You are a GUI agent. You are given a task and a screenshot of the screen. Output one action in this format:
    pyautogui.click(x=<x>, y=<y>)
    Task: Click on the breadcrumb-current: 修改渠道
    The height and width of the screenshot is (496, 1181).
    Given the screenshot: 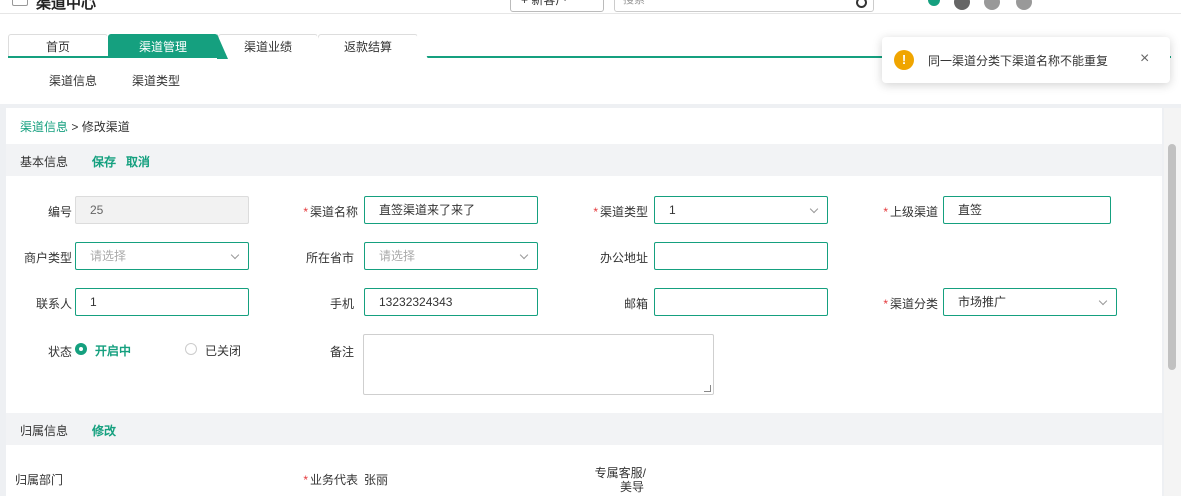 What is the action you would take?
    pyautogui.click(x=105, y=127)
    